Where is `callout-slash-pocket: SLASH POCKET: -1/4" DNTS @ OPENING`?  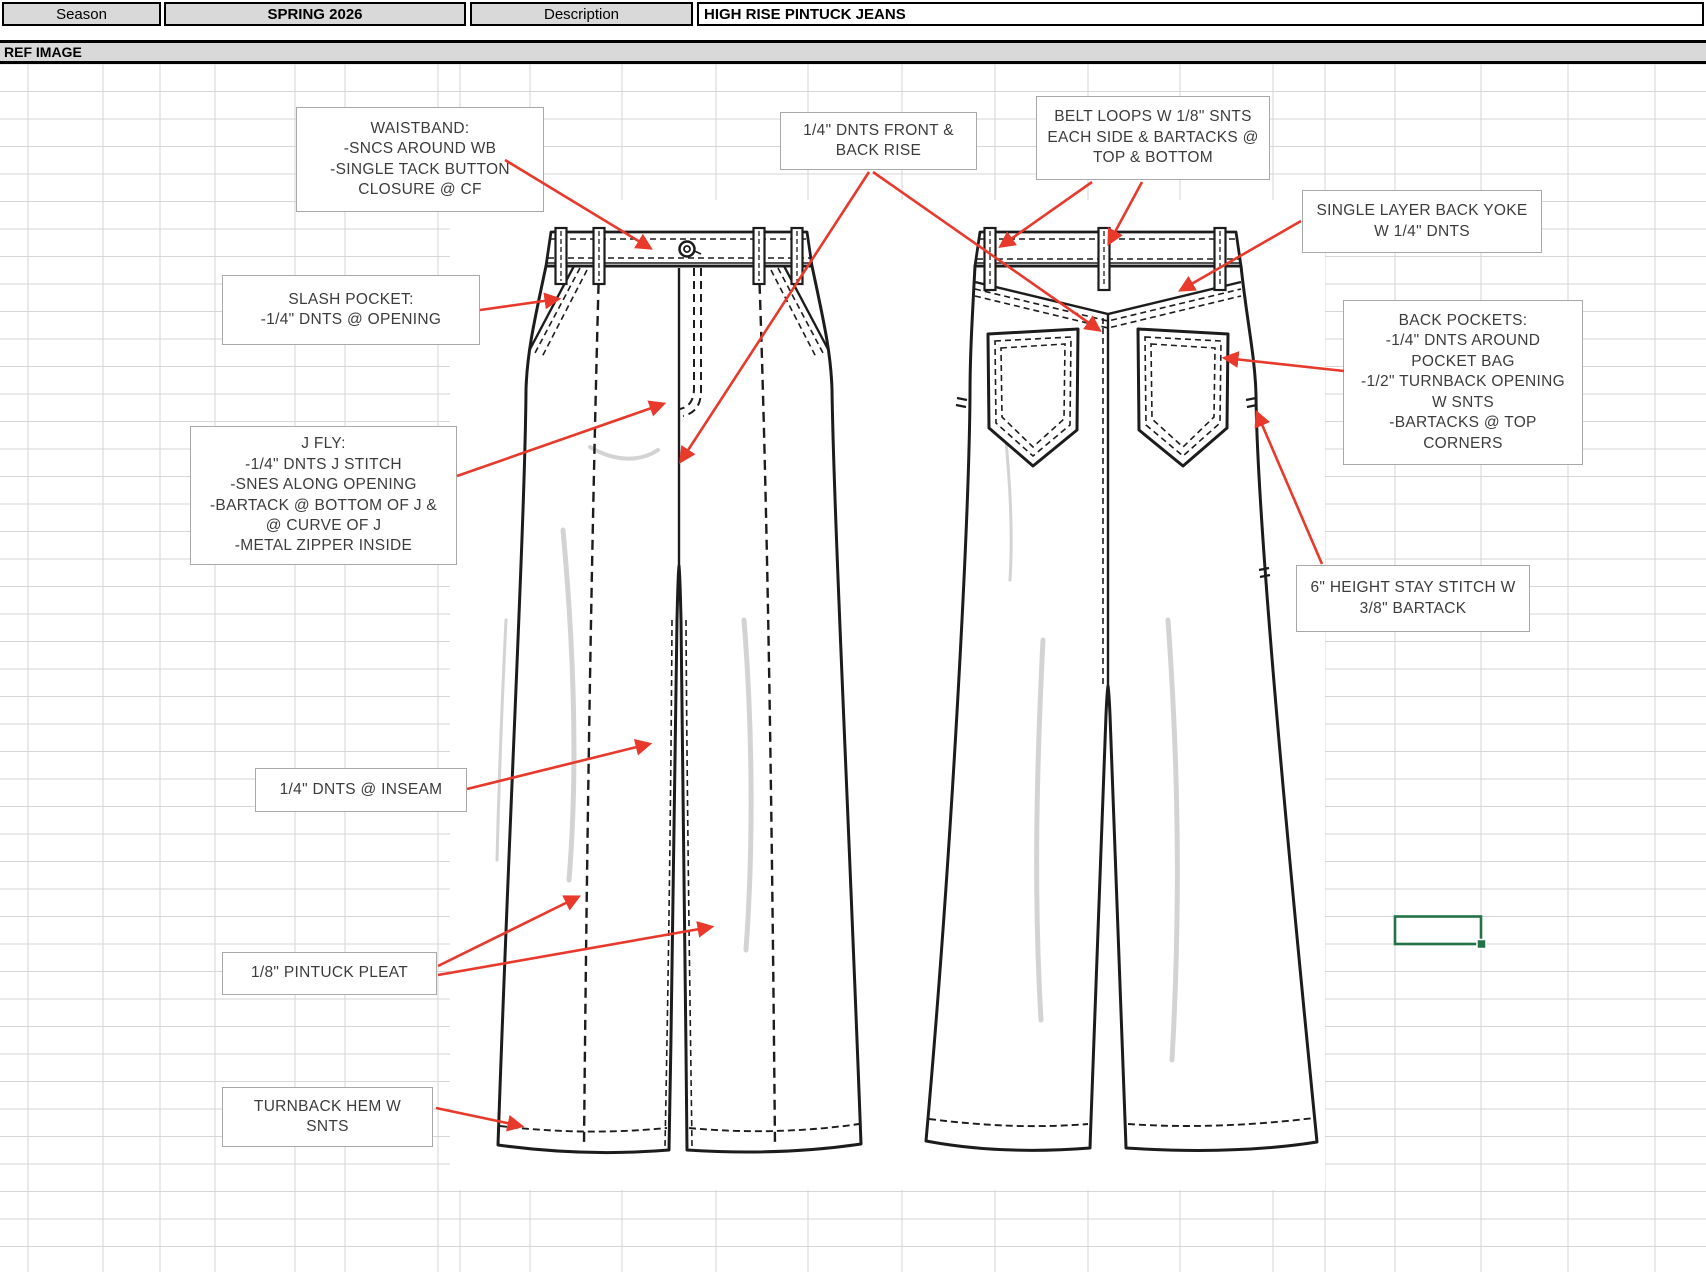 callout-slash-pocket: SLASH POCKET: -1/4" DNTS @ OPENING is located at coordinates (351, 310).